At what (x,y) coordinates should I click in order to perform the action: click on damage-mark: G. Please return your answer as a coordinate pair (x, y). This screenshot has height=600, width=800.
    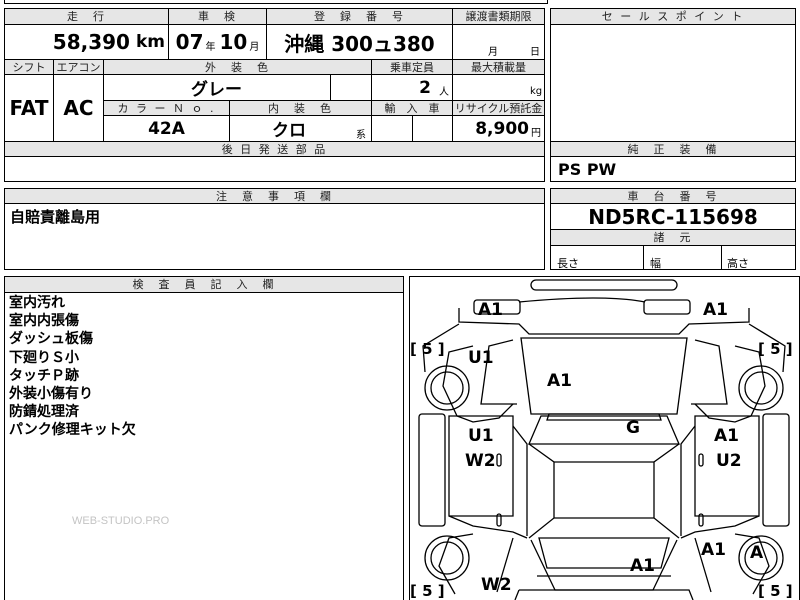
    Looking at the image, I should click on (633, 428).